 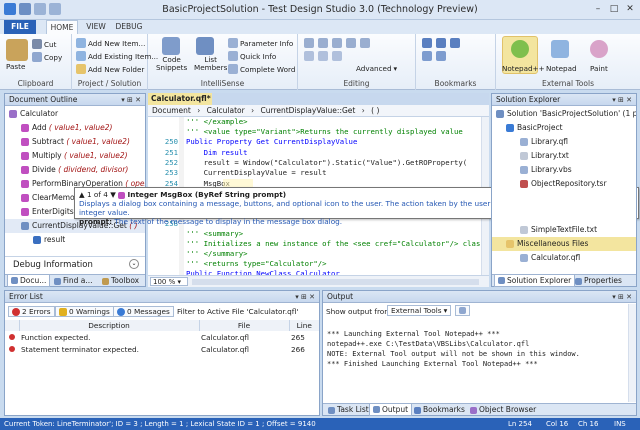 I want to click on breadcrumb-document: Document, so click(x=171, y=110).